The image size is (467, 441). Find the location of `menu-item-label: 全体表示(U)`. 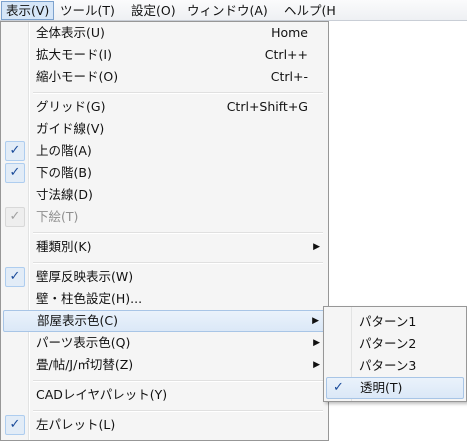

menu-item-label: 全体表示(U) is located at coordinates (70, 32).